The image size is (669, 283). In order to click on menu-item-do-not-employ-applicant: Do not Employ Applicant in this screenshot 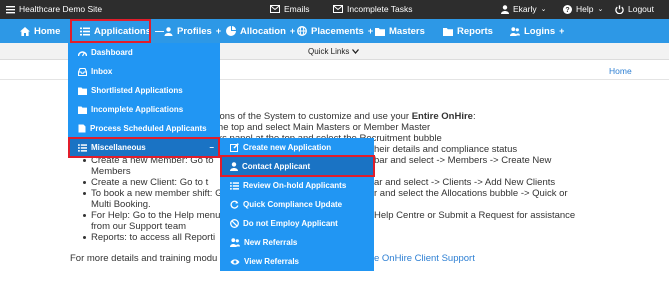, I will do `click(297, 223)`.